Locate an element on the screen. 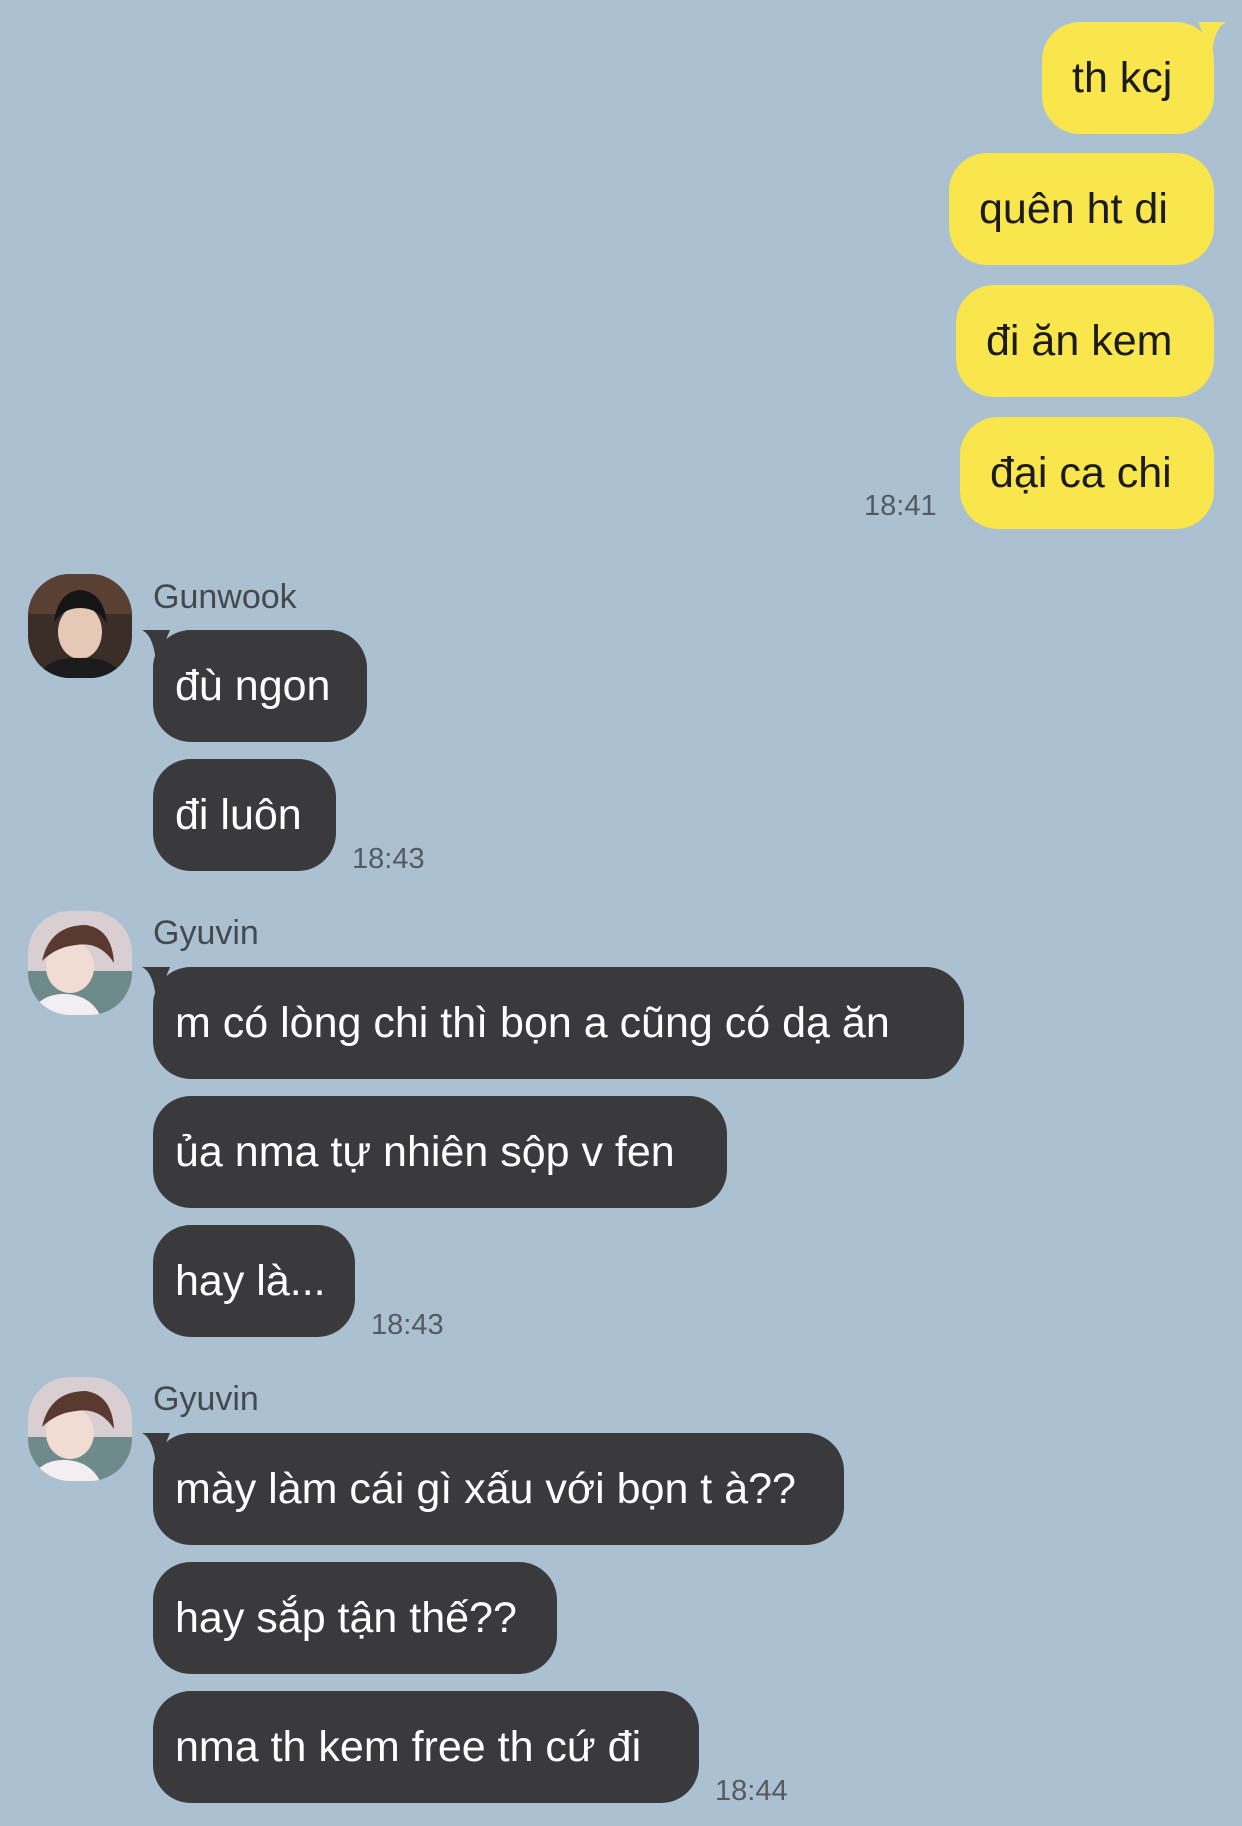 This screenshot has width=1242, height=1826. incoming-message: m có lòng chi thì bọn a cũng có dạ ăn is located at coordinates (558, 1023).